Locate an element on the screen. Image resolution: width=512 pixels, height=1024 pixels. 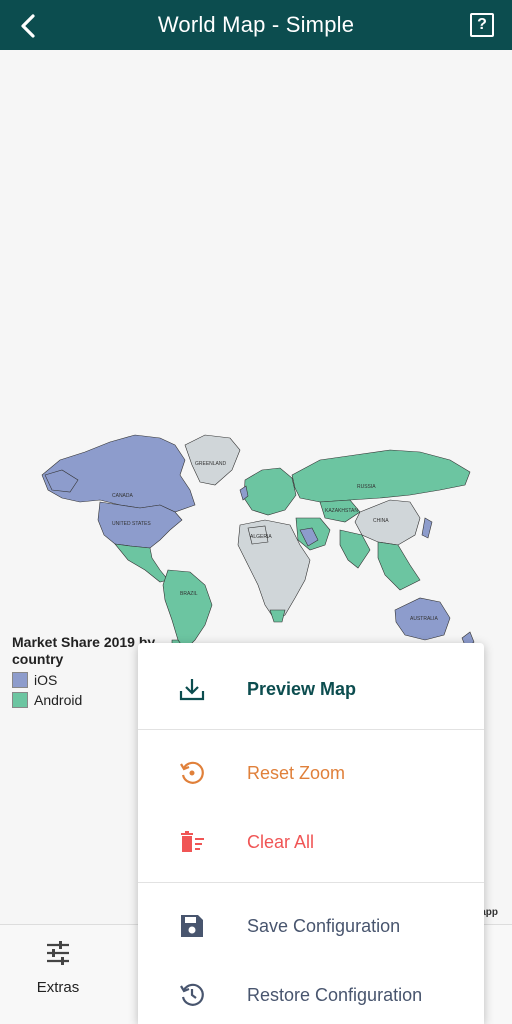
country-japan is located at coordinates (427, 528).